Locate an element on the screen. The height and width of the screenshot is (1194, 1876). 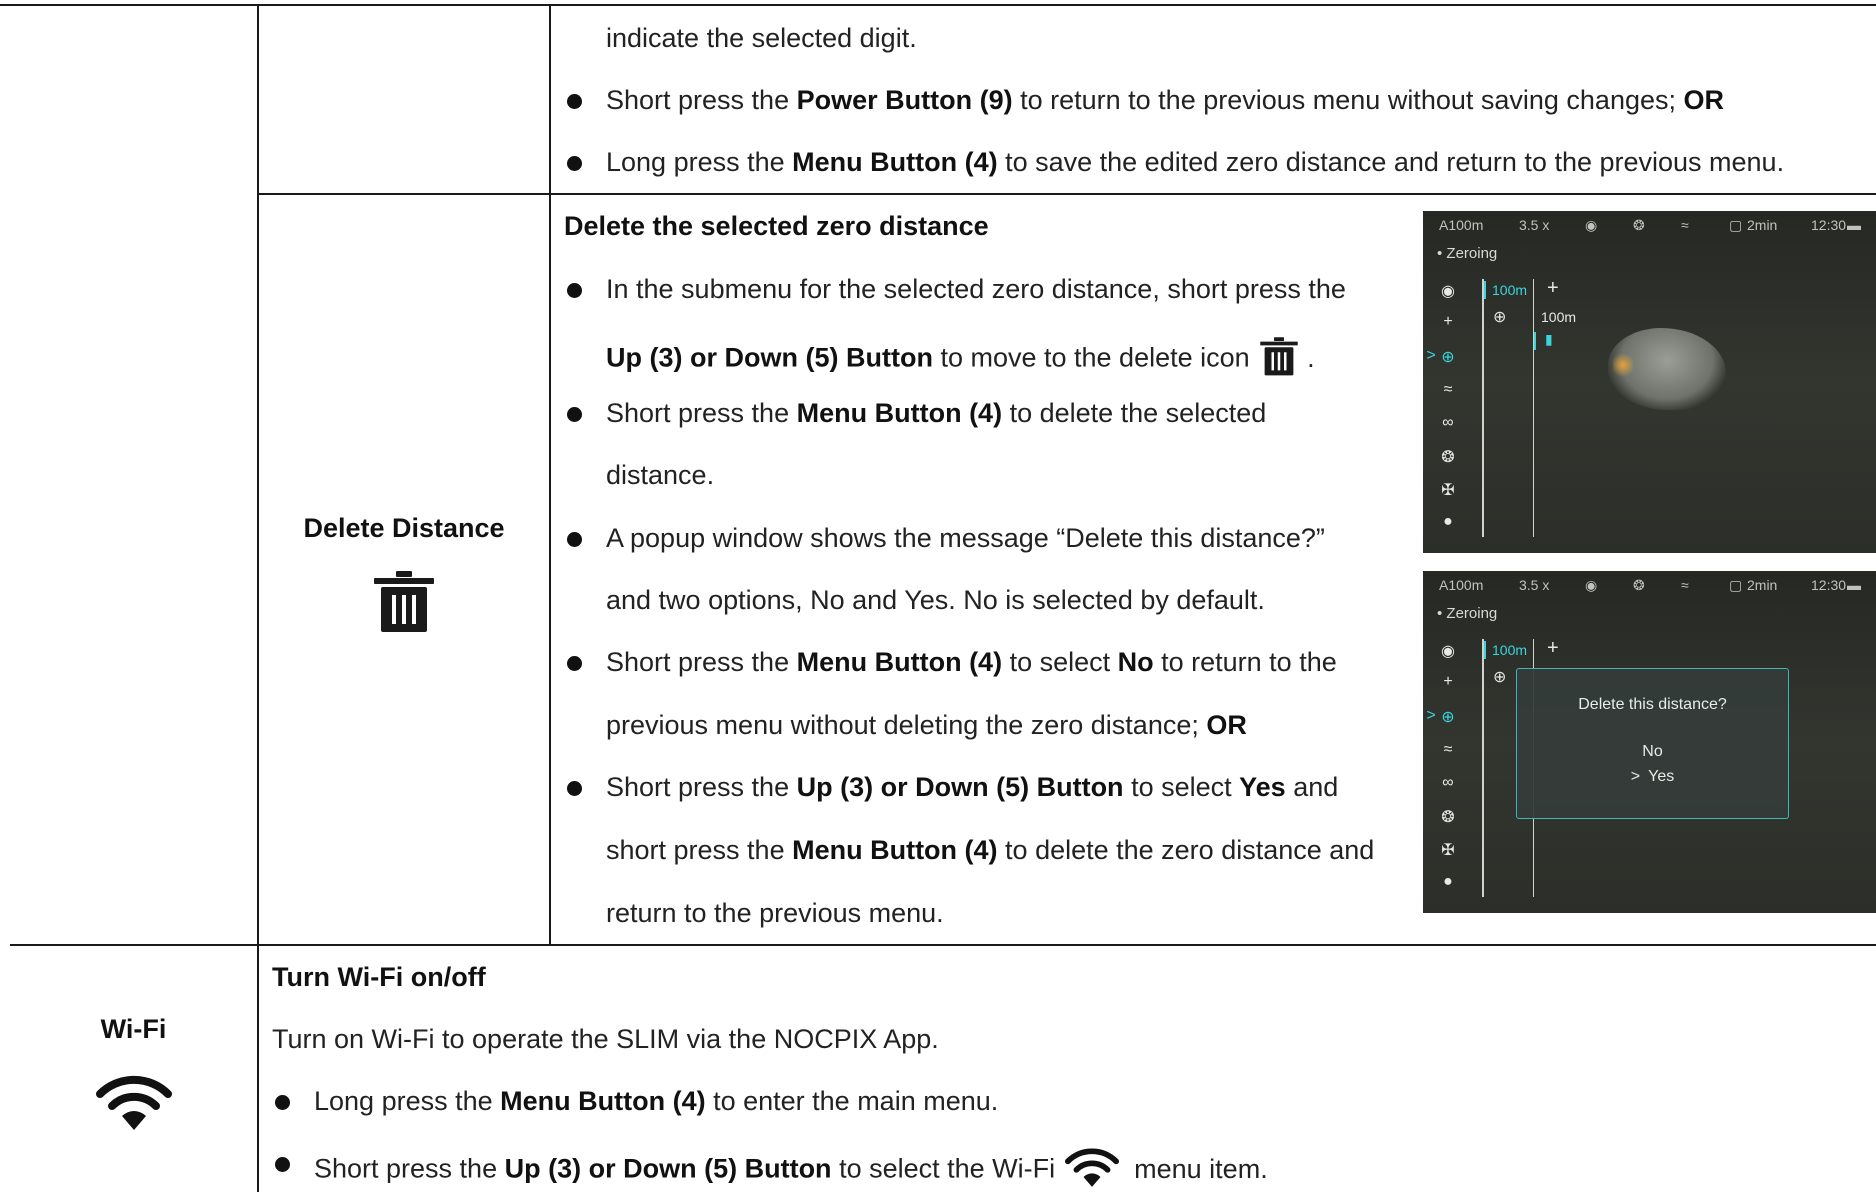
trash-icon: ▮ is located at coordinates (1549, 339).